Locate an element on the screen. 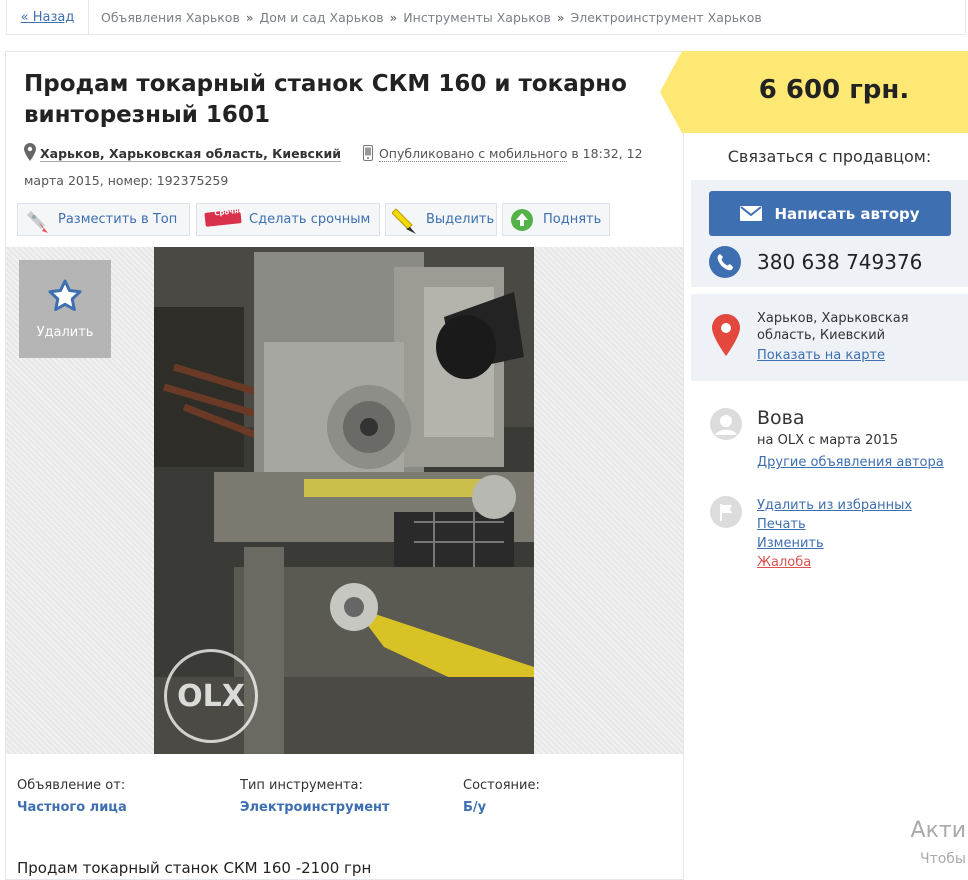 The width and height of the screenshot is (968, 880). raise-up-icon is located at coordinates (522, 220).